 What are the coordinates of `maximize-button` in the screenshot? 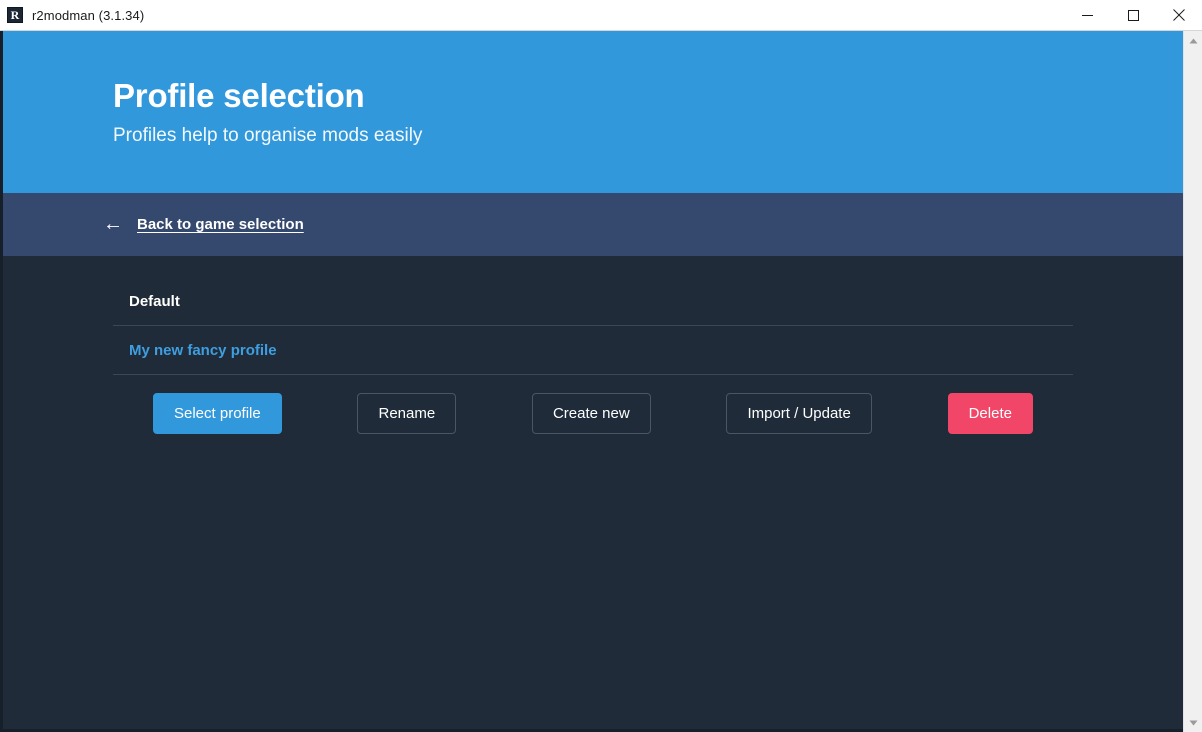 It's located at (1133, 15).